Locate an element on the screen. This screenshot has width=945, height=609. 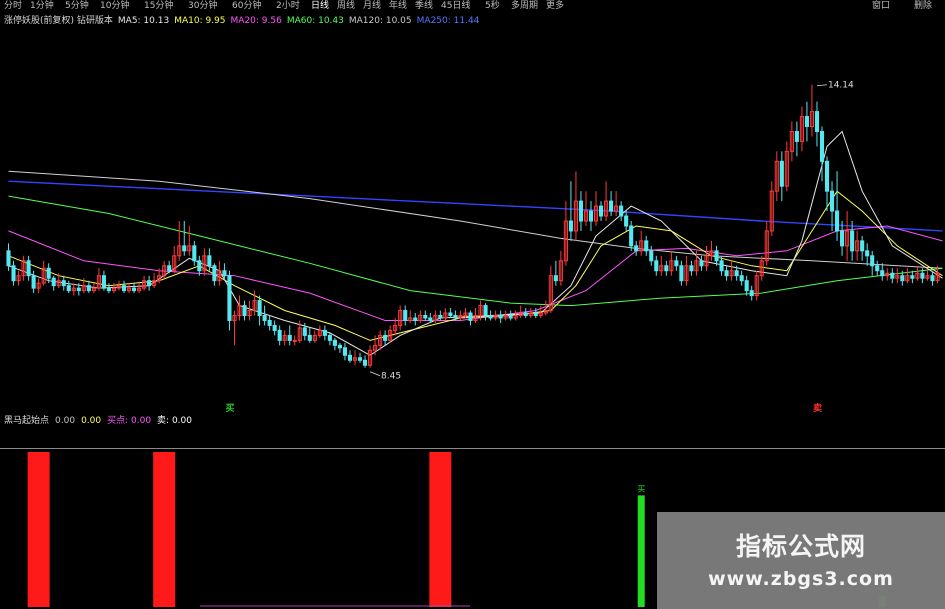
indicator-legend-item: 买点: 0.00 is located at coordinates (129, 421).